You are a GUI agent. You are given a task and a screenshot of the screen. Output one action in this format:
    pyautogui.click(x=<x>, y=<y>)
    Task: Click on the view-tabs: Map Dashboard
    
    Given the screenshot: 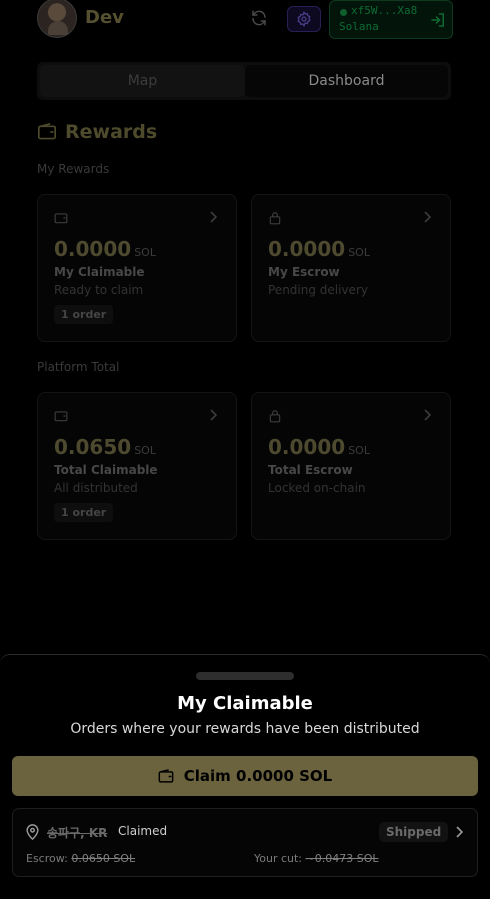 What is the action you would take?
    pyautogui.click(x=244, y=81)
    